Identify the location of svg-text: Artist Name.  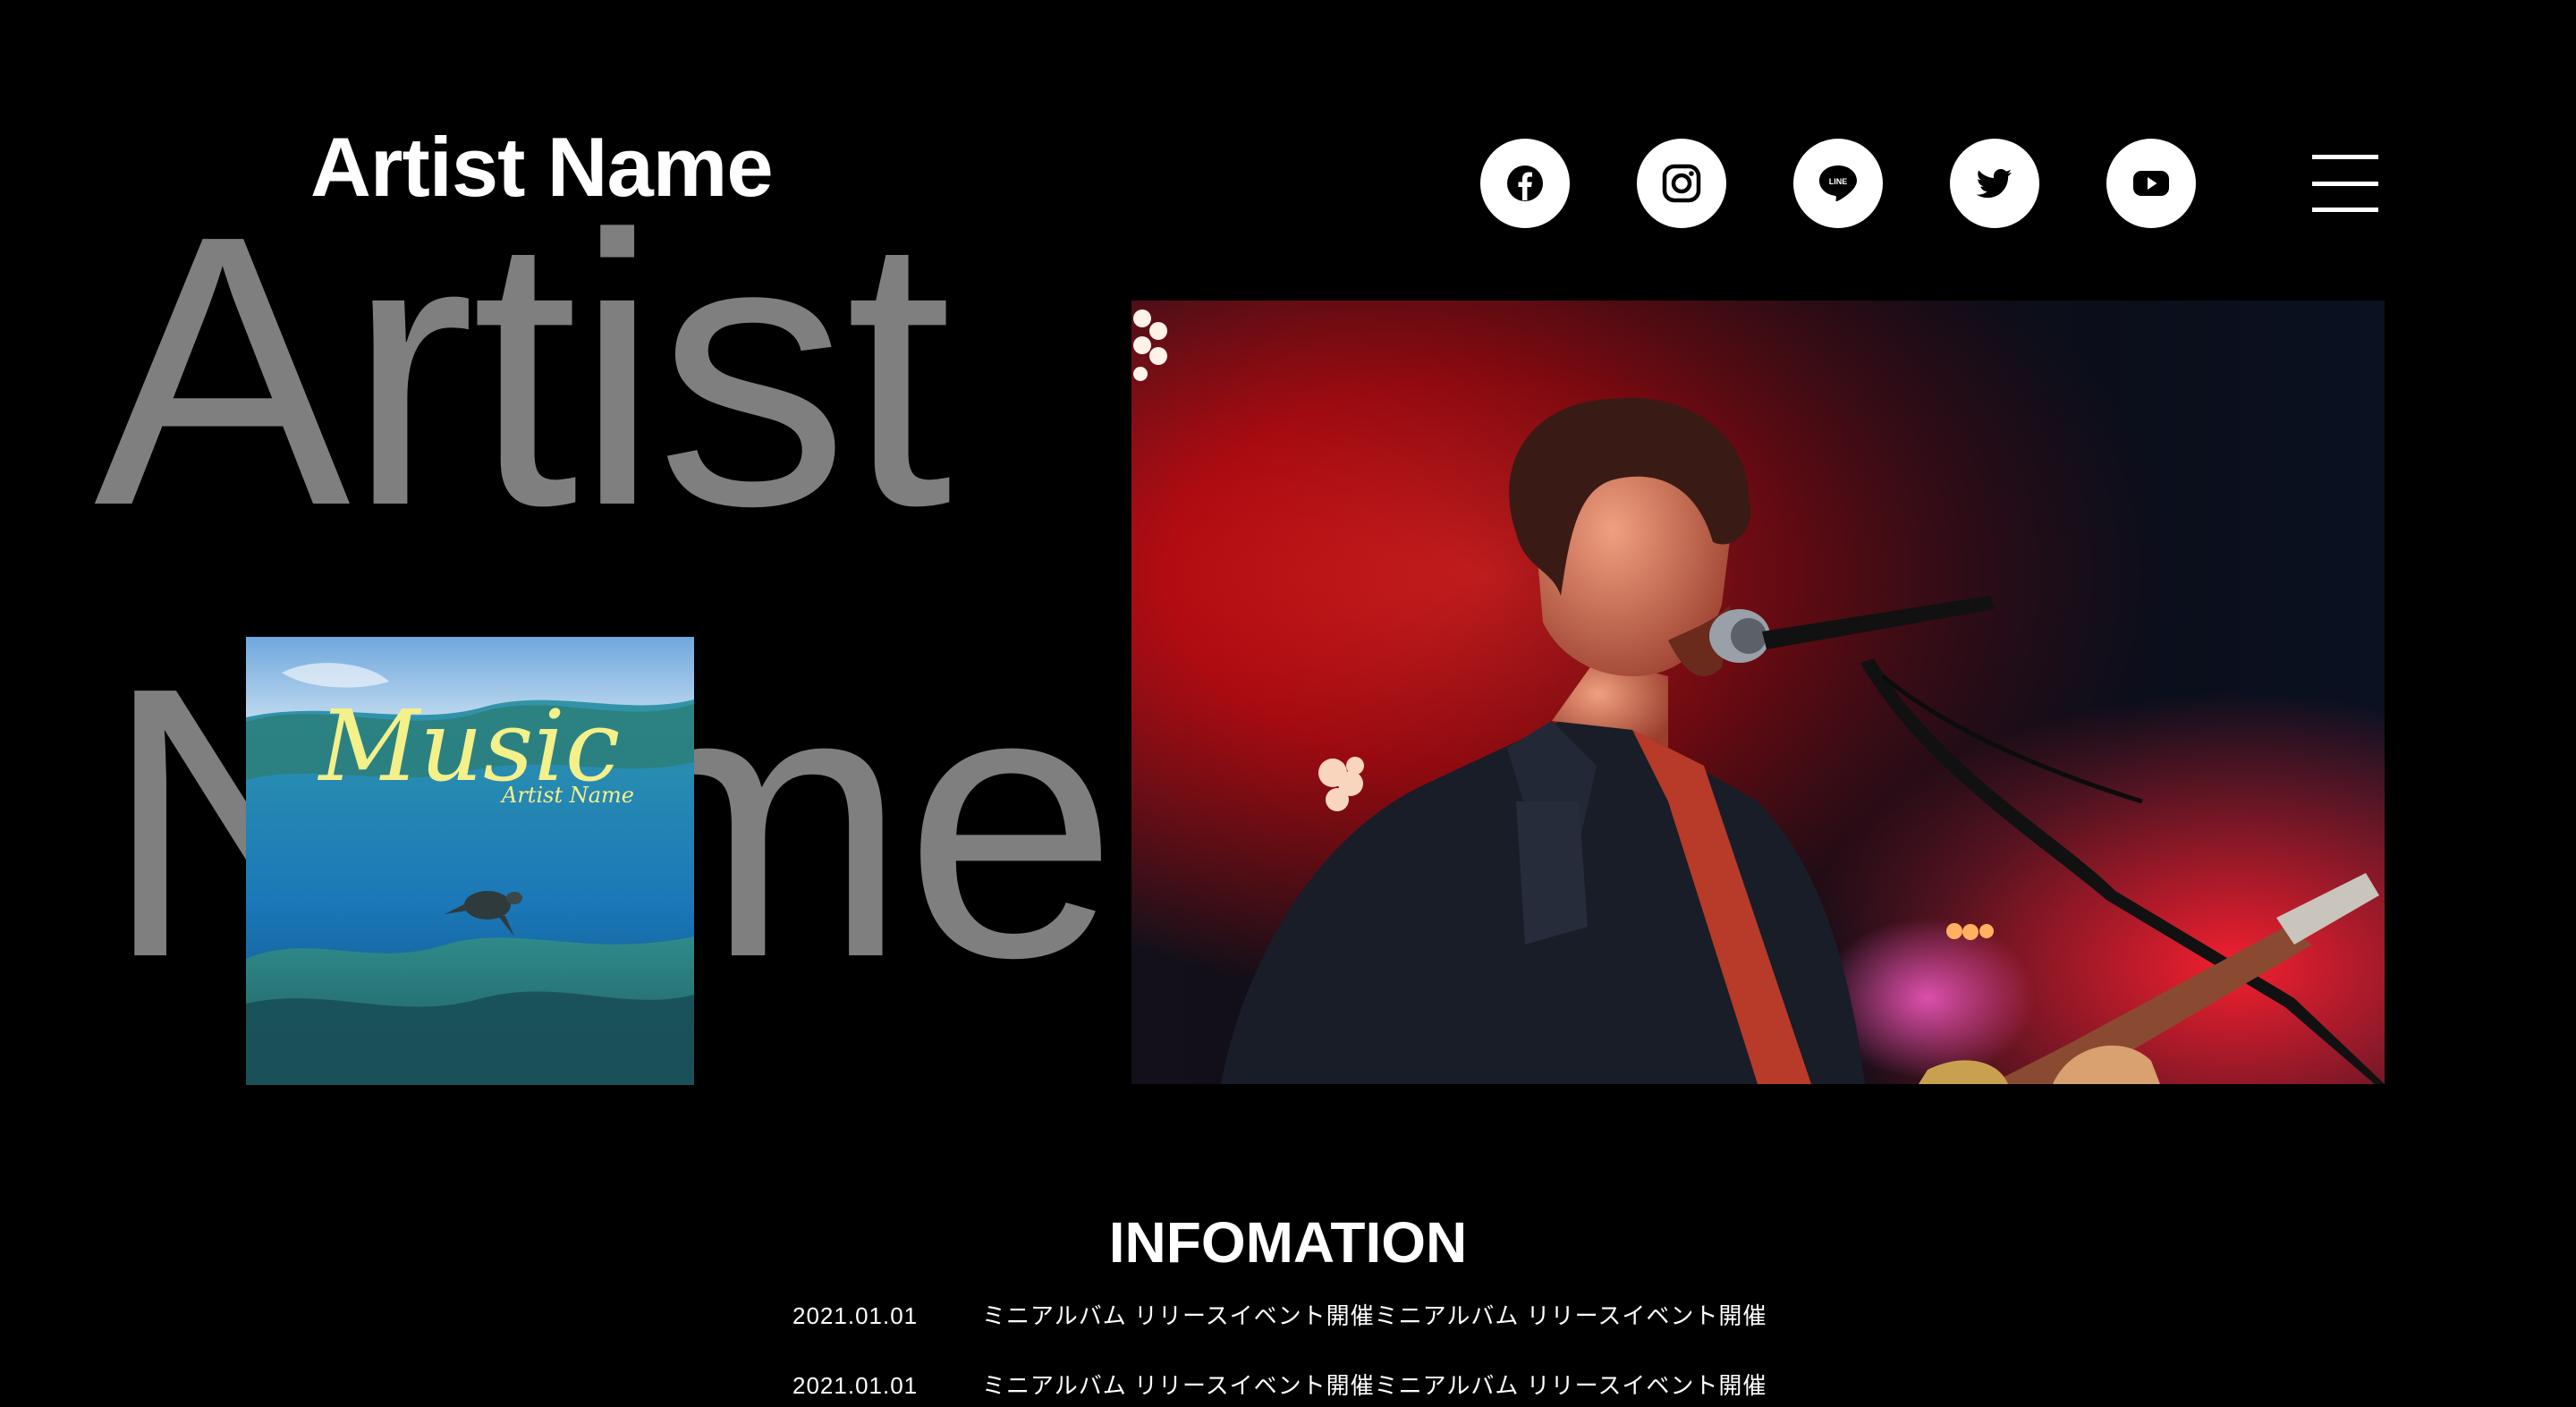
(567, 795).